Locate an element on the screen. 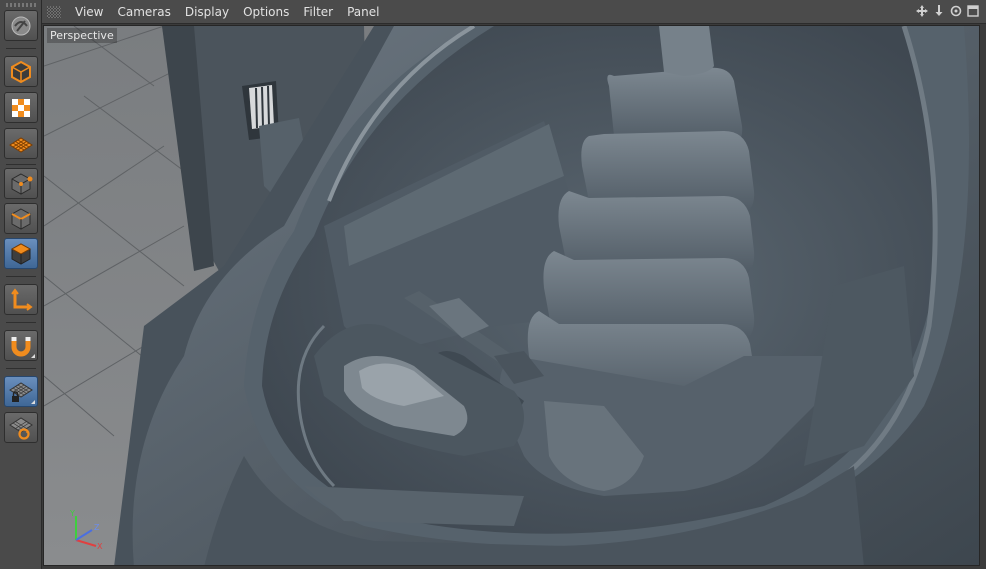  polygons-mode-icon is located at coordinates (21, 253).